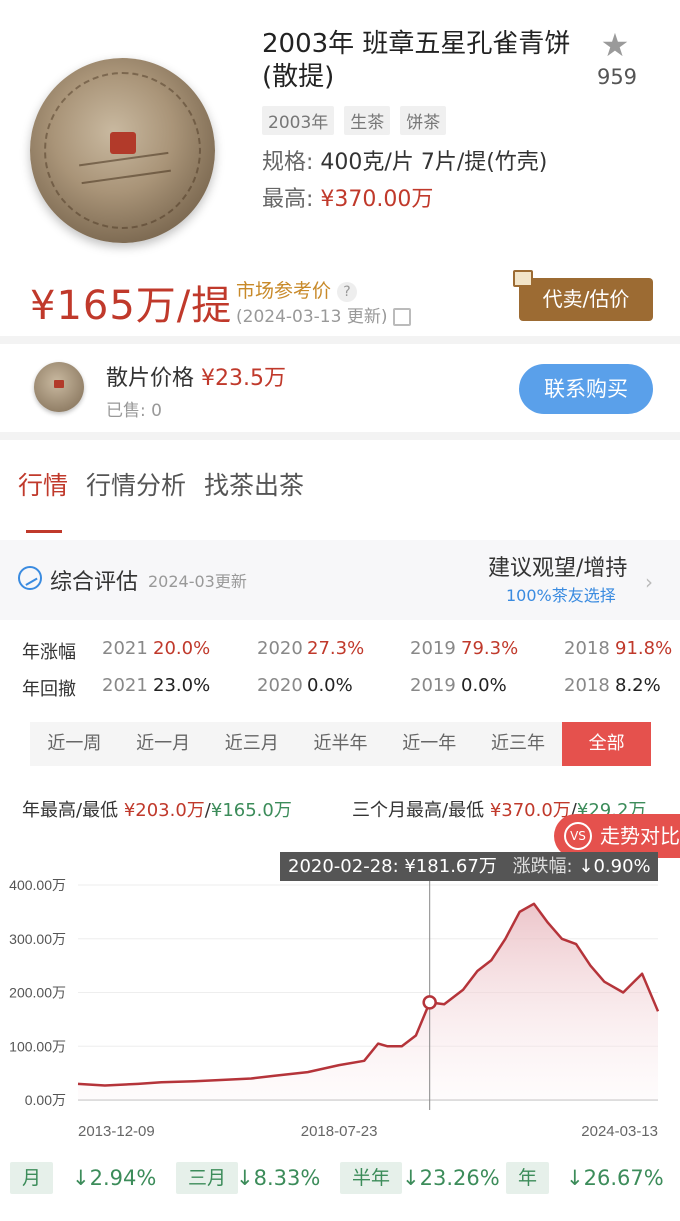 This screenshot has height=1221, width=680. Describe the element at coordinates (49, 689) in the screenshot. I see `drawdown-label: 年回撤` at that location.